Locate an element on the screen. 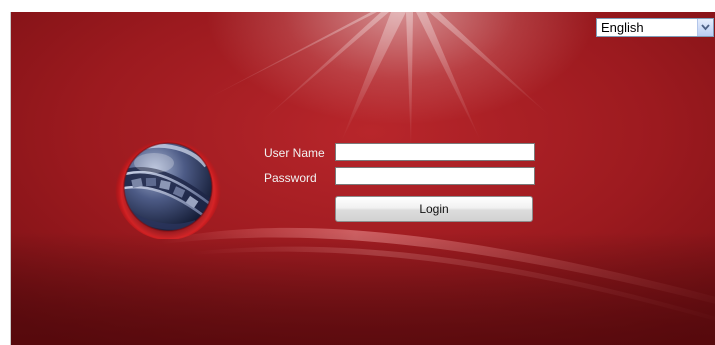  language-select-value: English is located at coordinates (622, 27).